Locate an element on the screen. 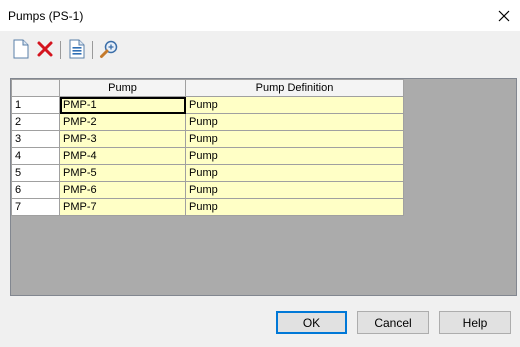  table-row: 4 PMP-4 Pump is located at coordinates (207, 156).